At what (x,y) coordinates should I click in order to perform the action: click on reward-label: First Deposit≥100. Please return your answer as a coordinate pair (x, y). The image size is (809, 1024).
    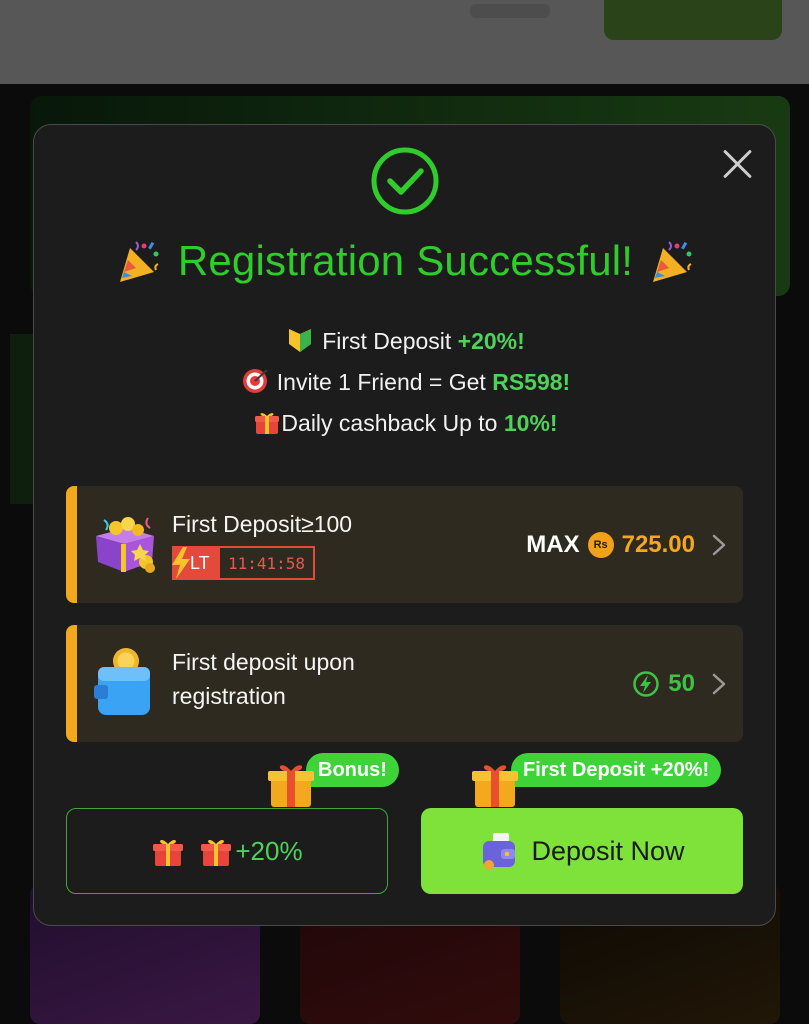
    Looking at the image, I should click on (262, 524).